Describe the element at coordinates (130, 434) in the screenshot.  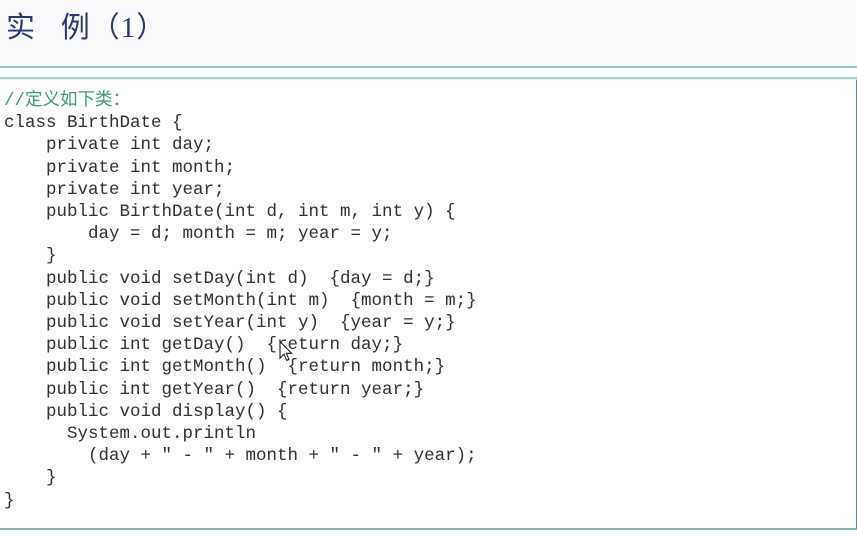
I see `code-line: System.out.println` at that location.